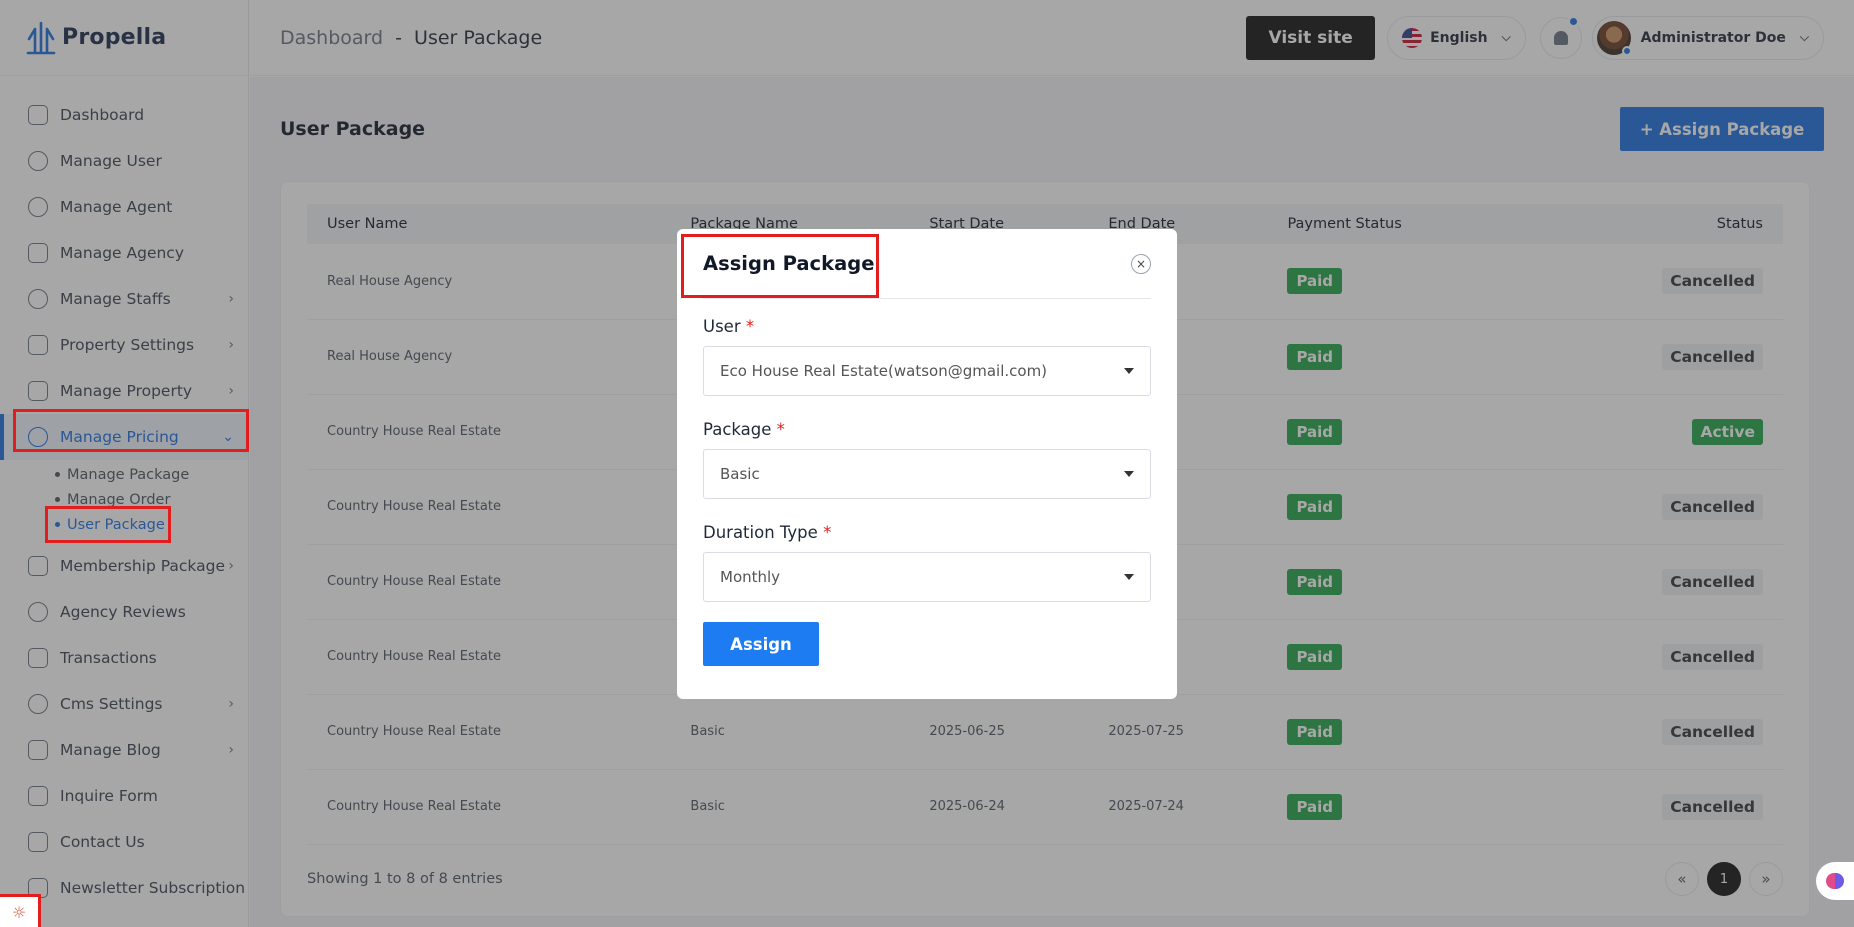 This screenshot has height=927, width=1854. I want to click on user-select-value: Eco House Real Estate(watson@gmail.com), so click(884, 371).